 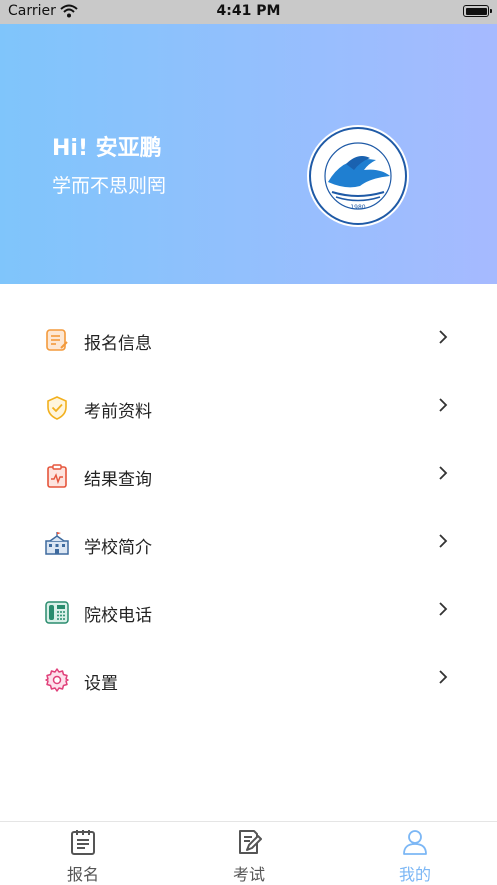 What do you see at coordinates (118, 616) in the screenshot?
I see `menu-item-label: 院校电话` at bounding box center [118, 616].